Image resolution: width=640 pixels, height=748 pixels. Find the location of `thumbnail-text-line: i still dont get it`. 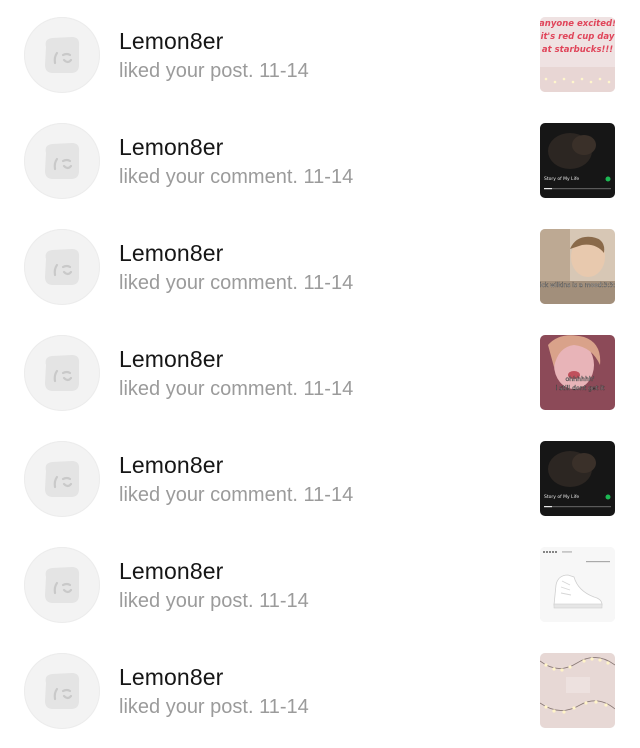

thumbnail-text-line: i still dont get it is located at coordinates (580, 388).